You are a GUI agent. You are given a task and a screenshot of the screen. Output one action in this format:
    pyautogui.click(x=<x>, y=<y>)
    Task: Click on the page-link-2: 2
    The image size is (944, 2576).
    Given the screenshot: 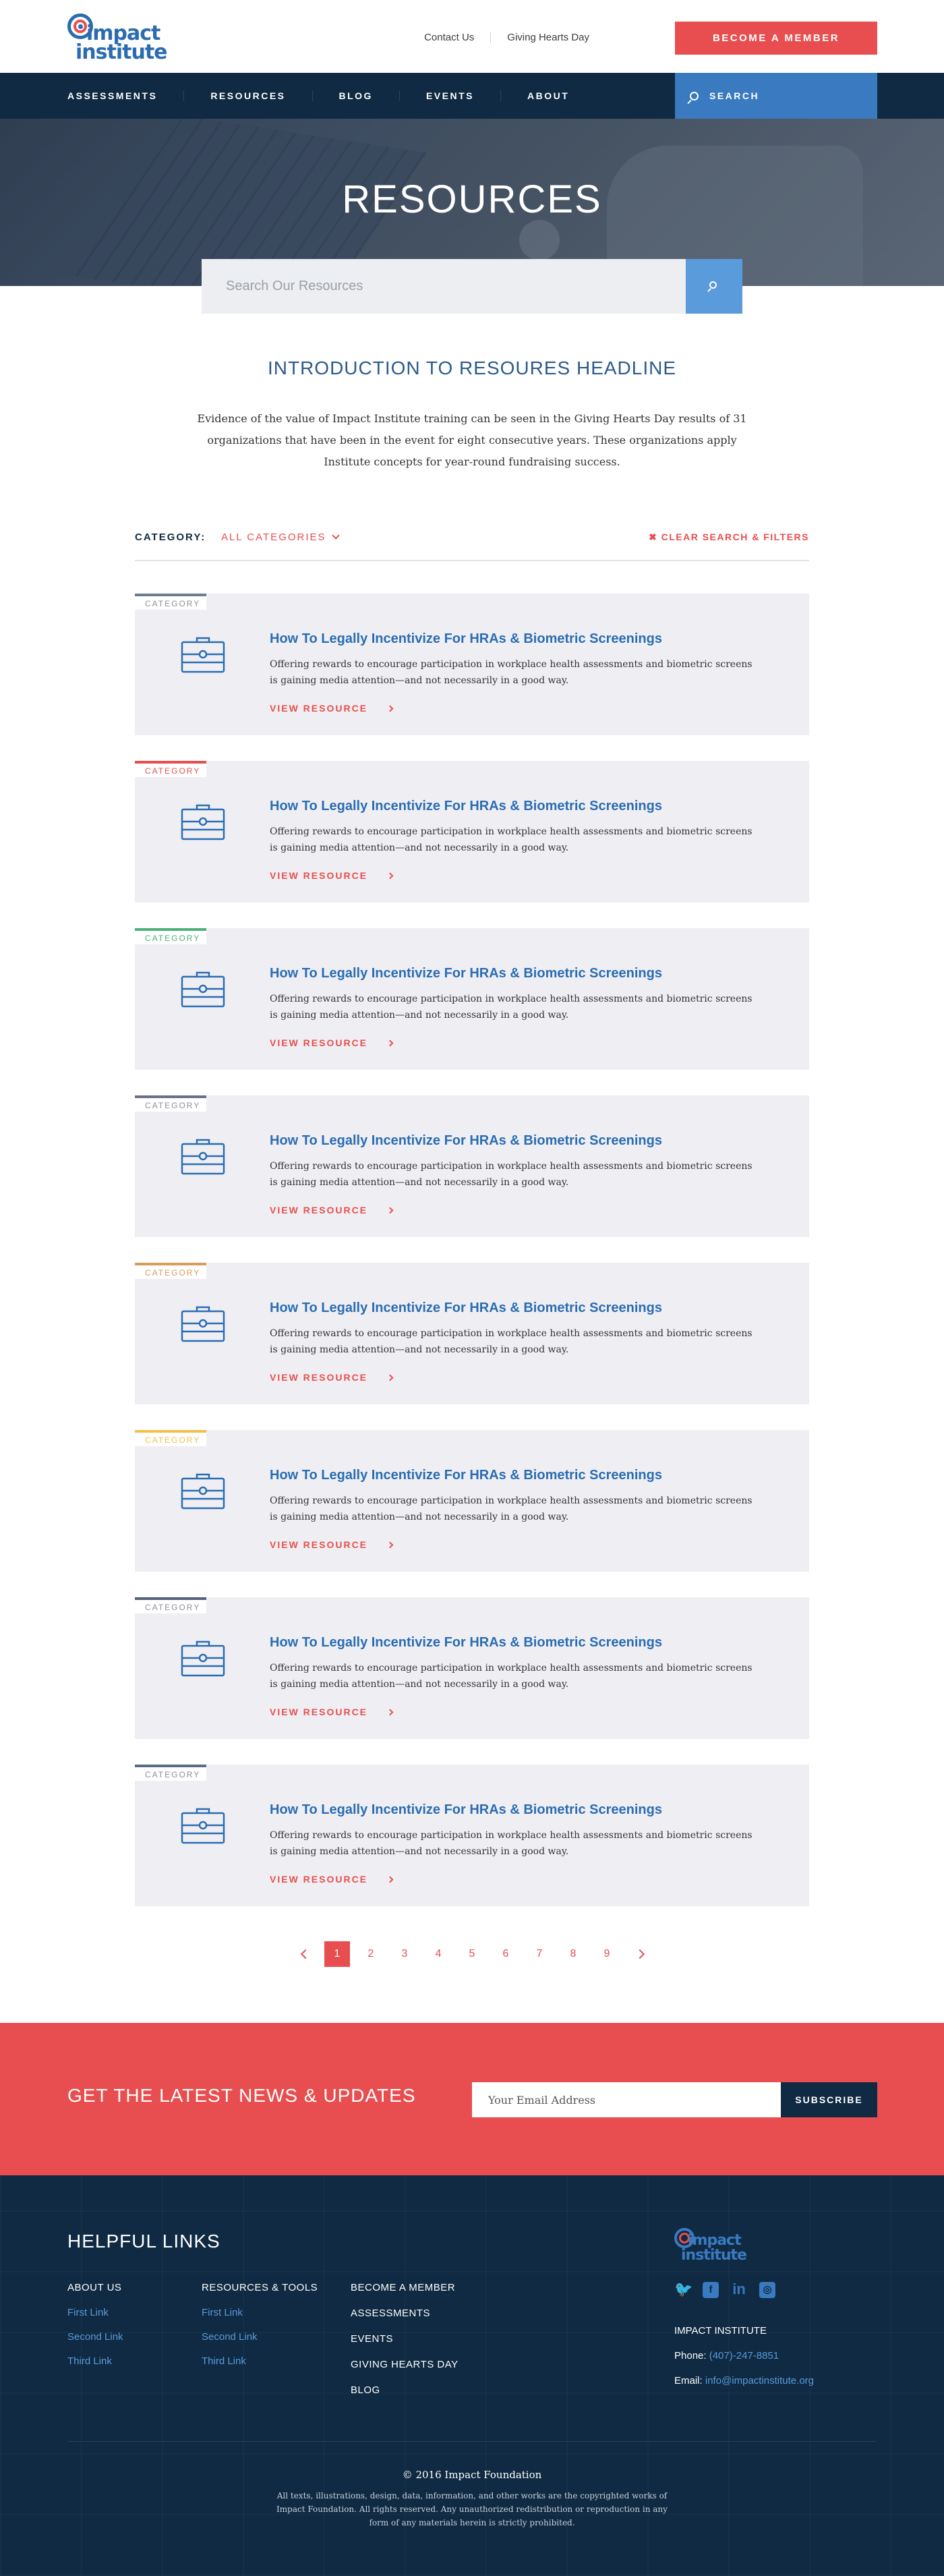 What is the action you would take?
    pyautogui.click(x=371, y=1954)
    